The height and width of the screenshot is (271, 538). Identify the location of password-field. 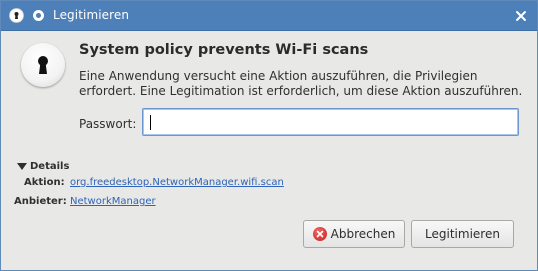
(330, 122).